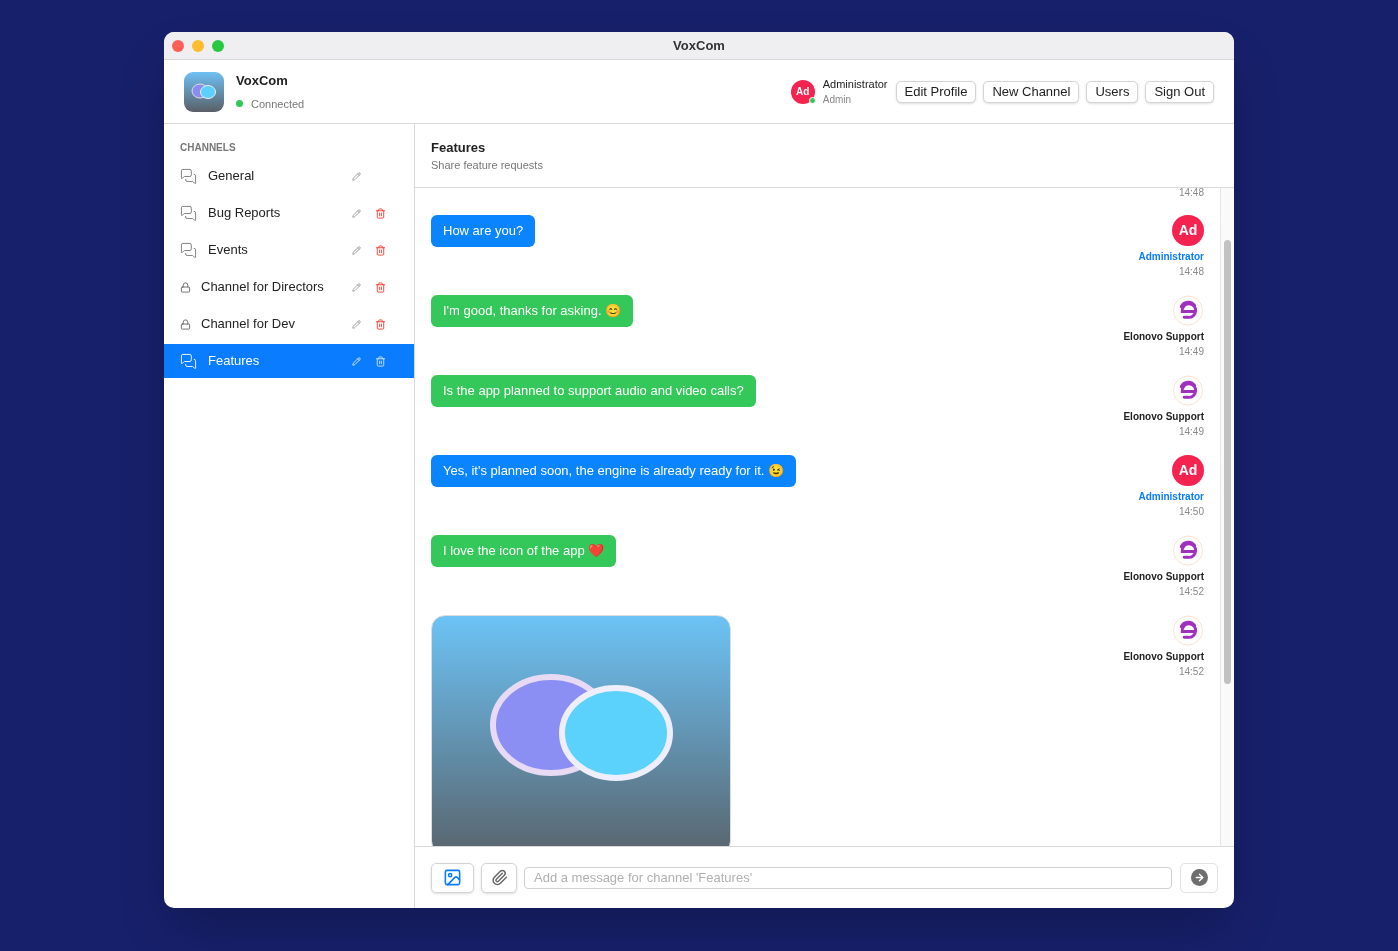  Describe the element at coordinates (218, 45) in the screenshot. I see `zoom-button` at that location.